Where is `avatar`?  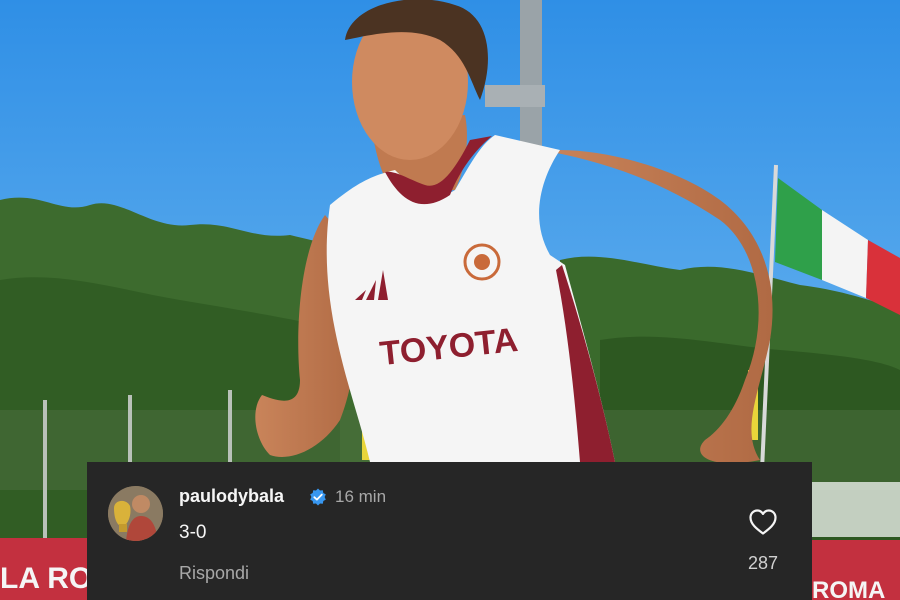
avatar is located at coordinates (135, 513).